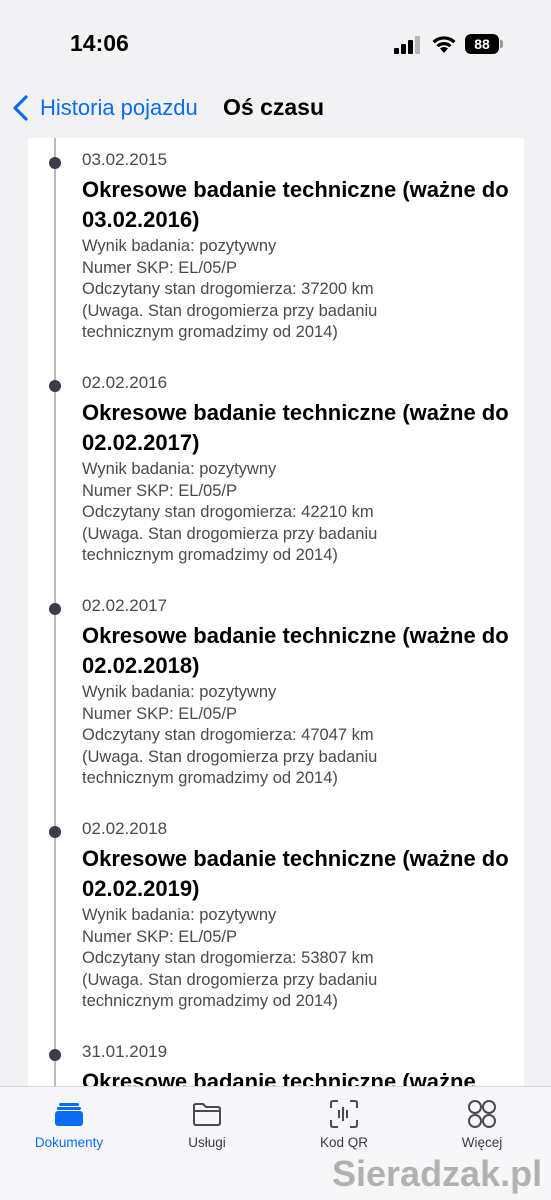 The width and height of the screenshot is (551, 1200). What do you see at coordinates (344, 1114) in the screenshot?
I see `qr-scan-icon` at bounding box center [344, 1114].